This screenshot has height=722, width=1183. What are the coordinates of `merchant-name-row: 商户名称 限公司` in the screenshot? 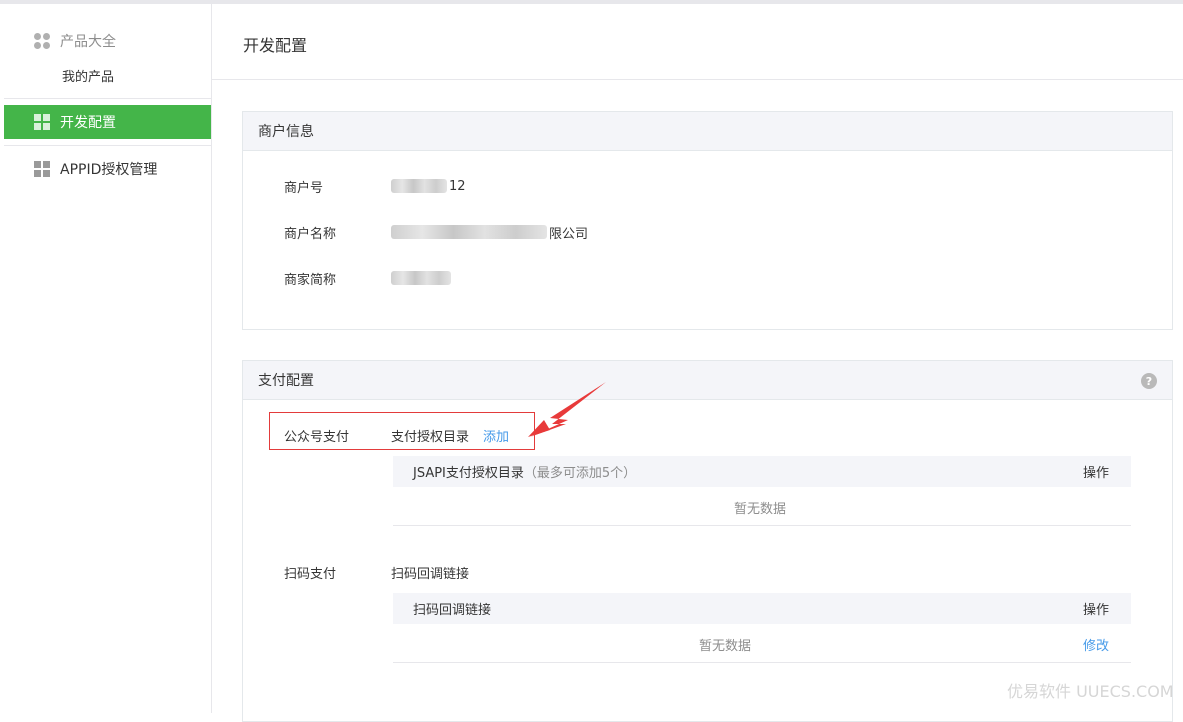 It's located at (436, 232).